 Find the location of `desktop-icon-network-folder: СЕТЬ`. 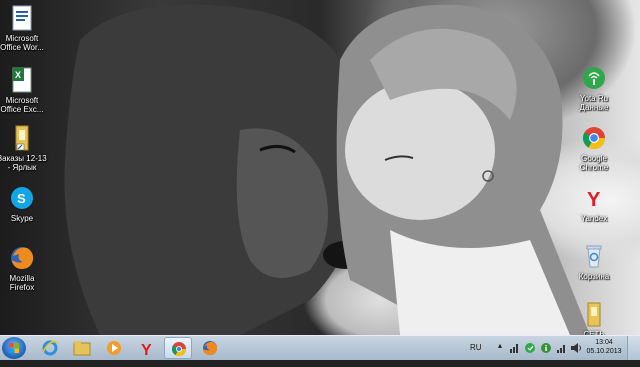

desktop-icon-network-folder: СЕТЬ is located at coordinates (594, 319).